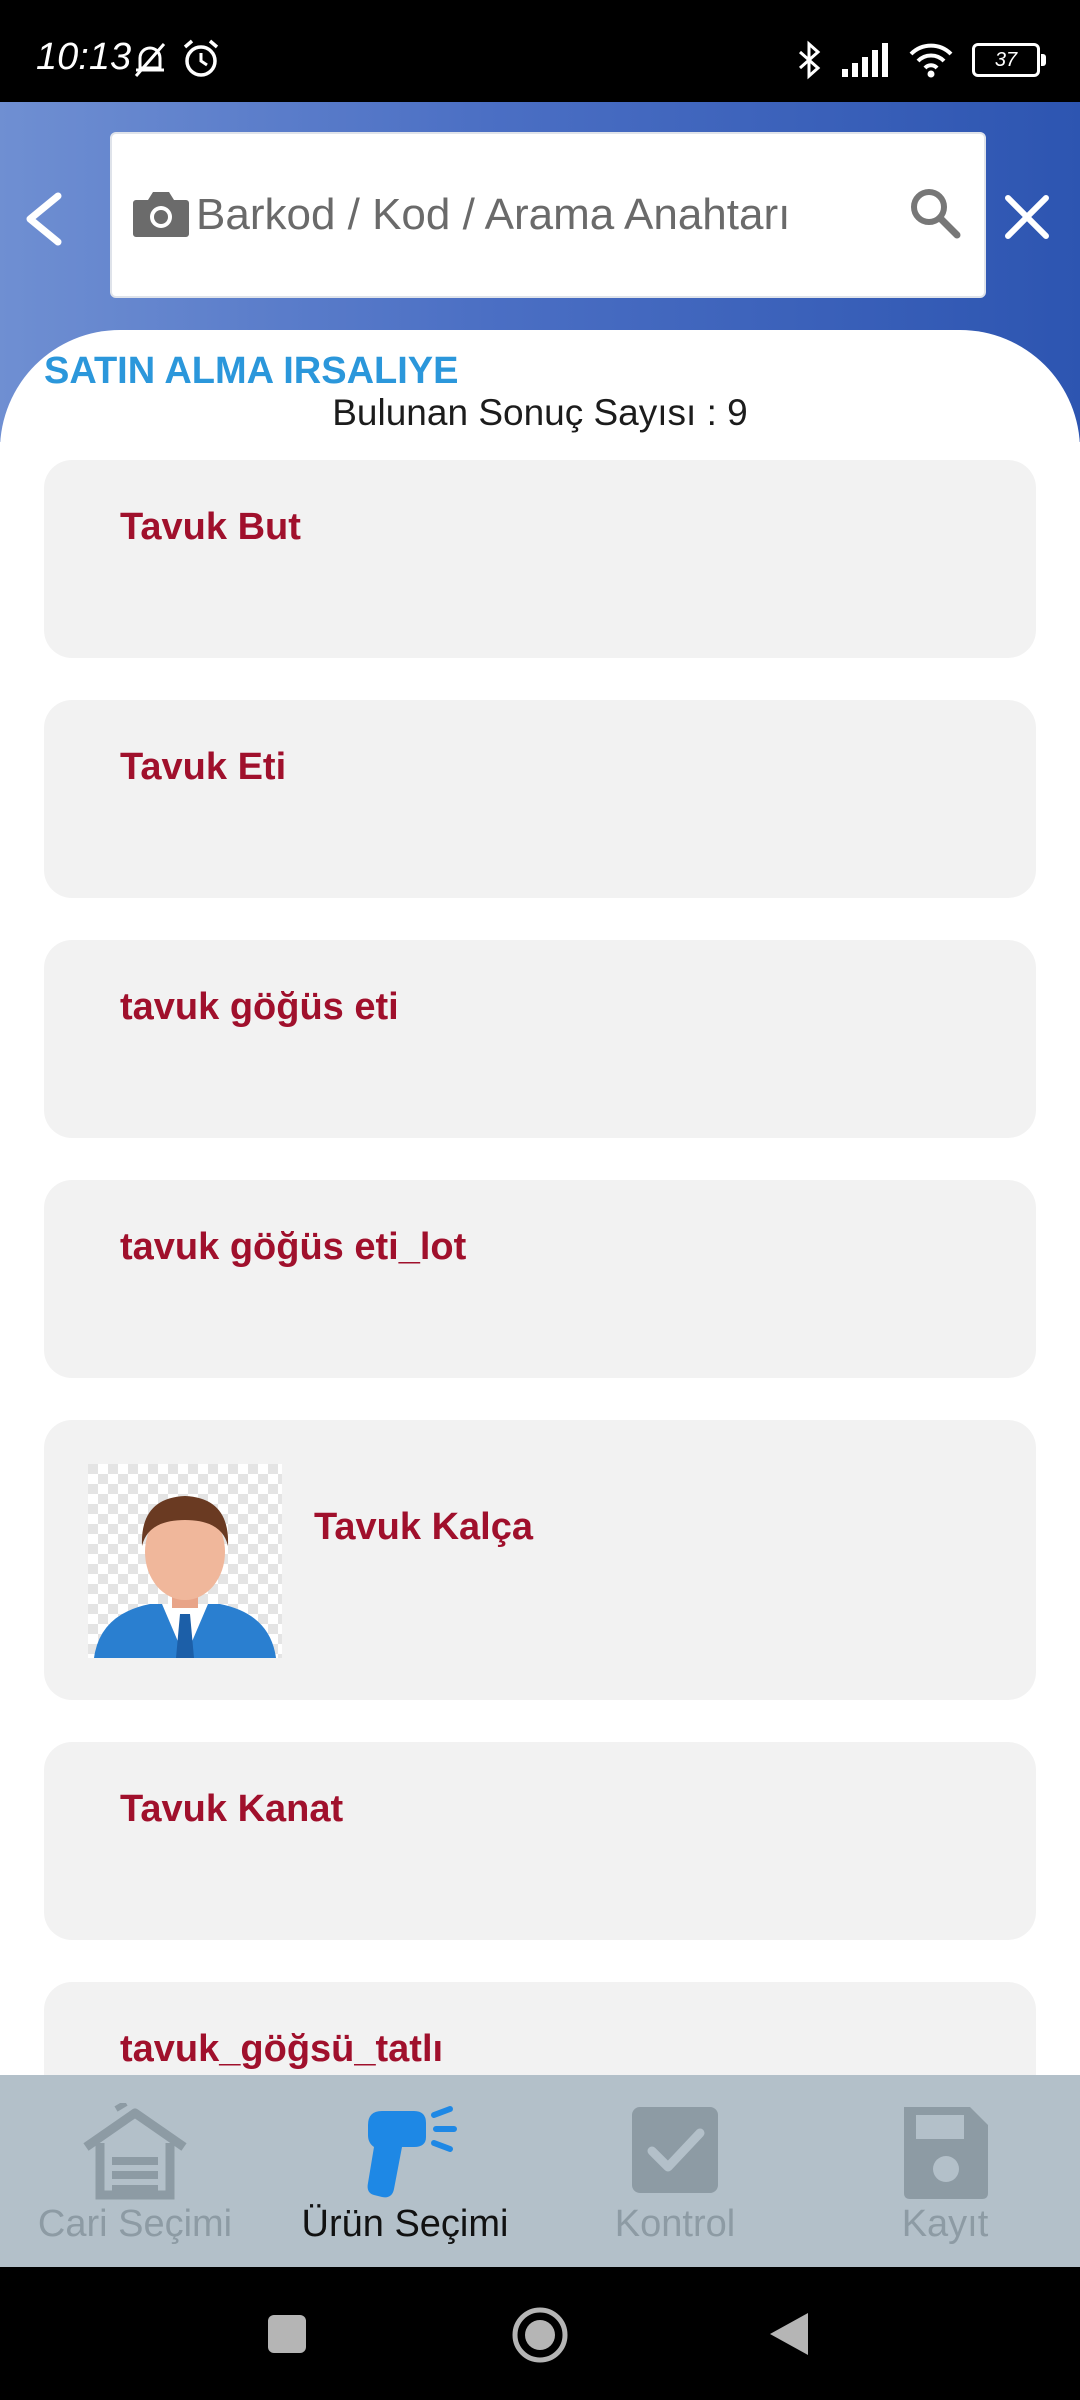 The width and height of the screenshot is (1080, 2400). Describe the element at coordinates (185, 1561) in the screenshot. I see `product-image` at that location.